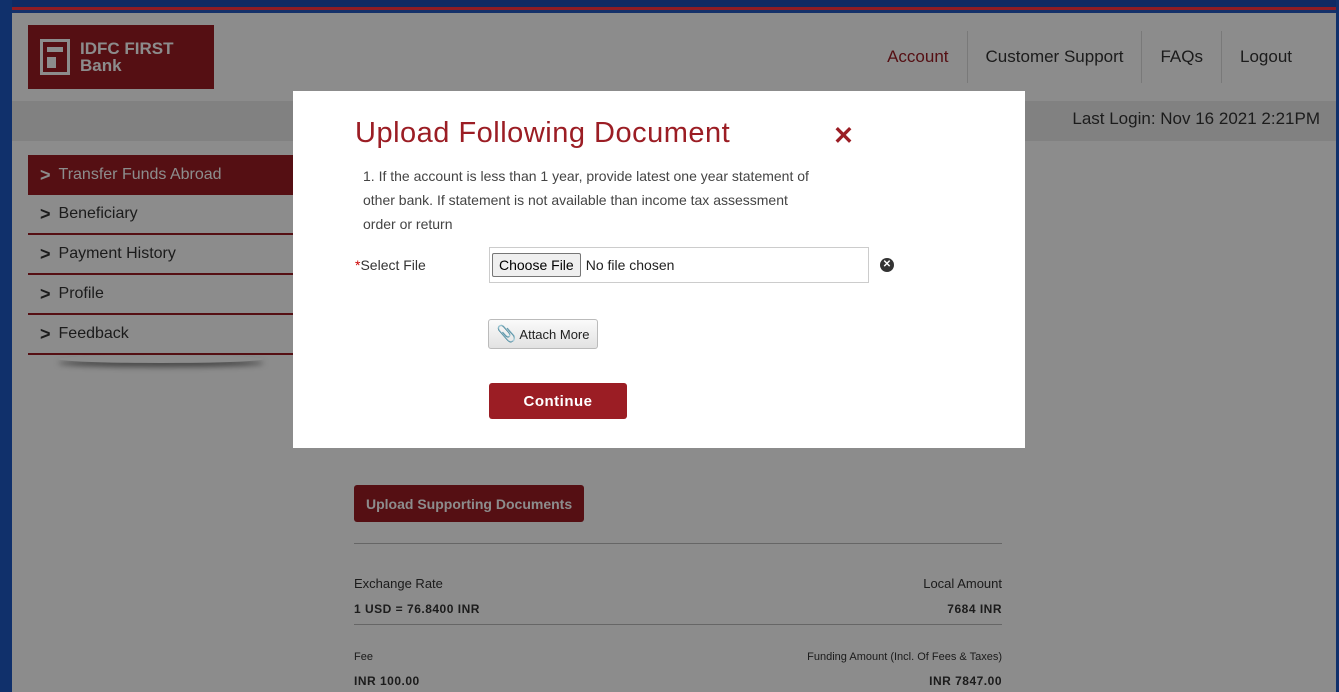 The image size is (1339, 692). What do you see at coordinates (887, 265) in the screenshot?
I see `remove-file-icon: ✕` at bounding box center [887, 265].